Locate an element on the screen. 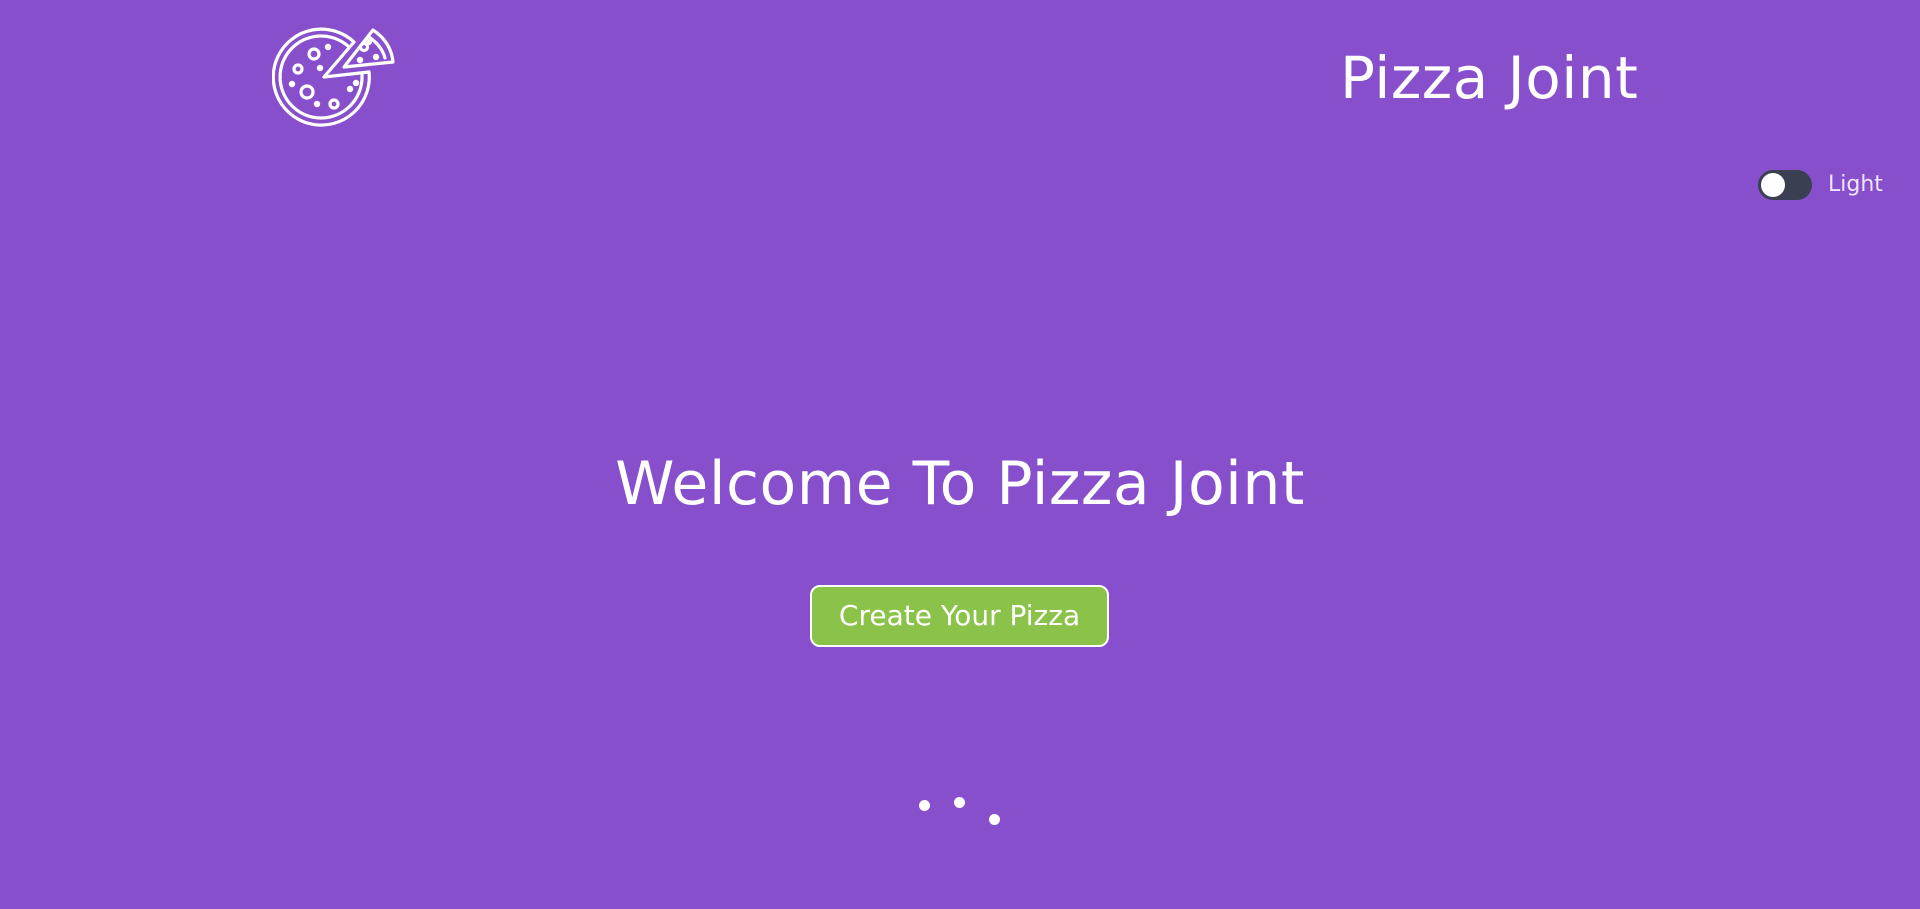  pizza-icon is located at coordinates (333, 77).